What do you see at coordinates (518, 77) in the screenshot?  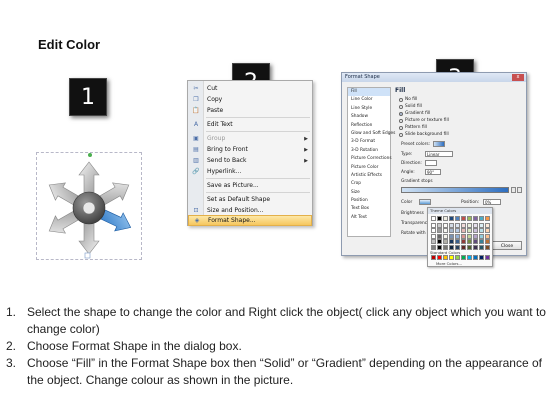 I see `close-icon: x` at bounding box center [518, 77].